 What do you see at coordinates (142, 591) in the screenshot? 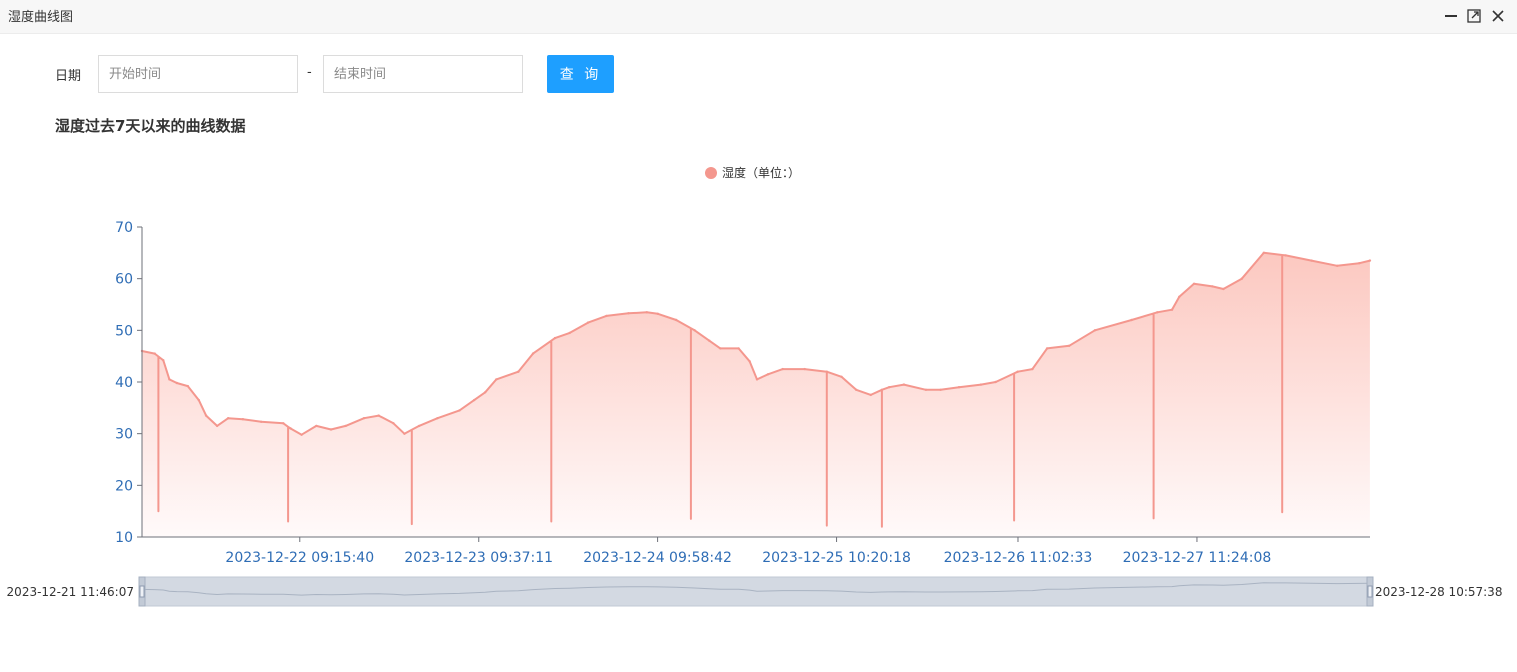
I see `zoom-grip-left` at bounding box center [142, 591].